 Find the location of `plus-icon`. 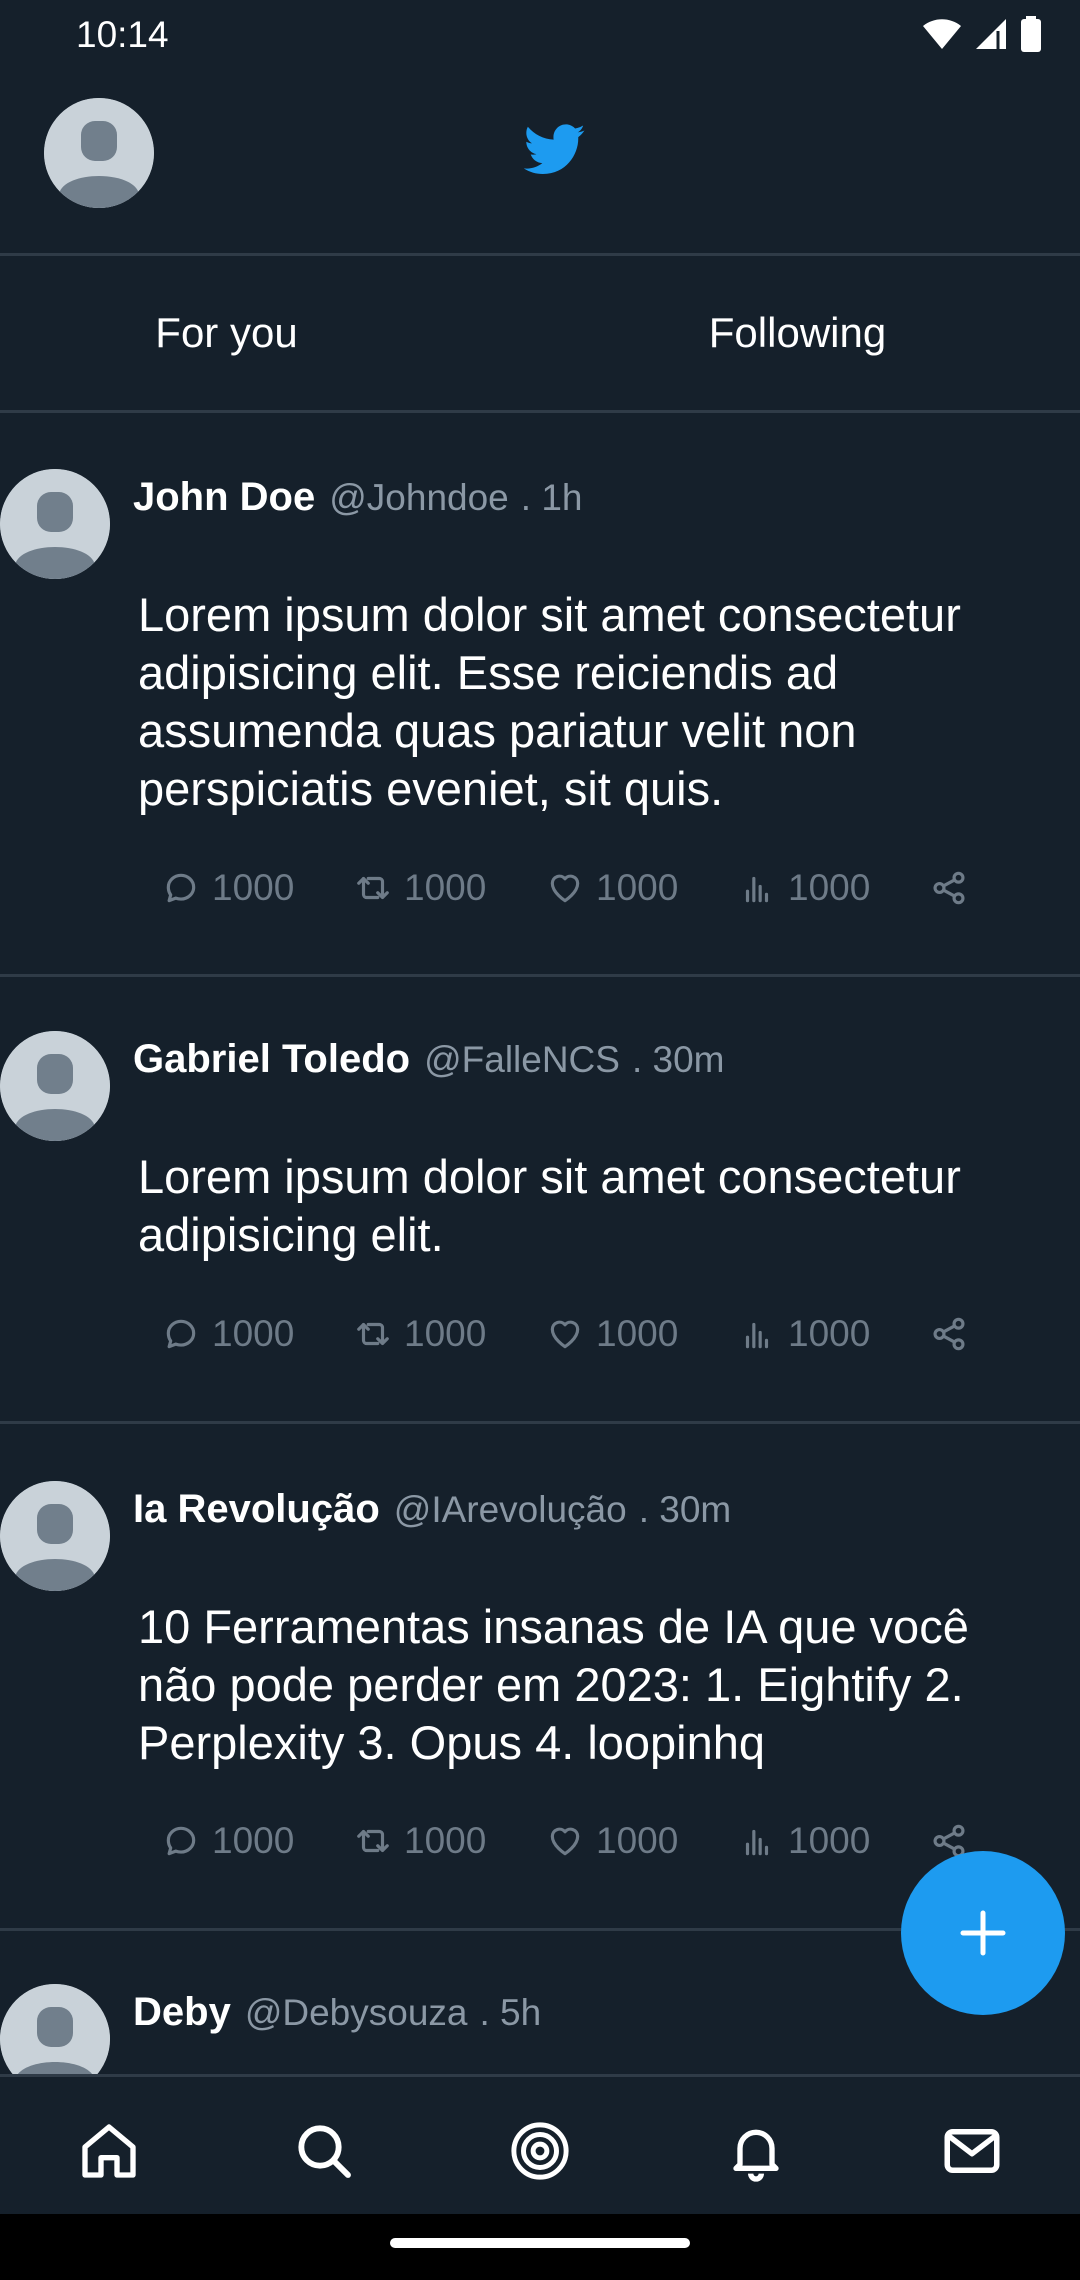

plus-icon is located at coordinates (983, 1933).